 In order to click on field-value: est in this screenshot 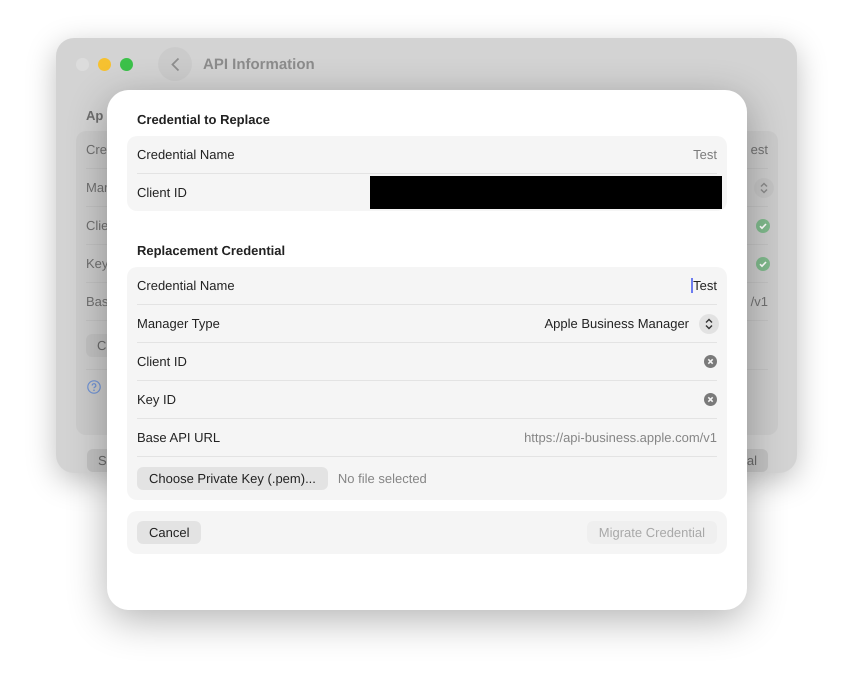, I will do `click(759, 149)`.